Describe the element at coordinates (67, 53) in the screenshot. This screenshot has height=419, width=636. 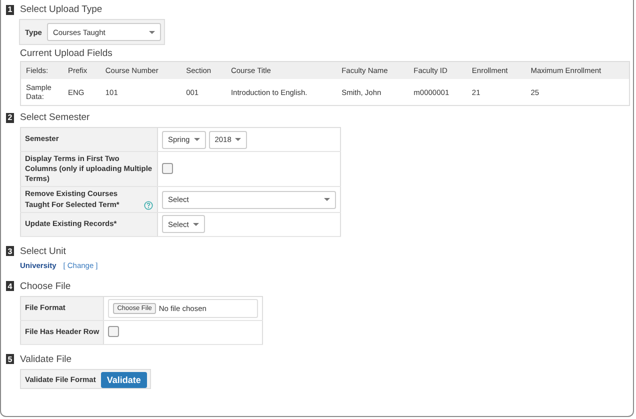
I see `subheading: Current Upload Fields` at that location.